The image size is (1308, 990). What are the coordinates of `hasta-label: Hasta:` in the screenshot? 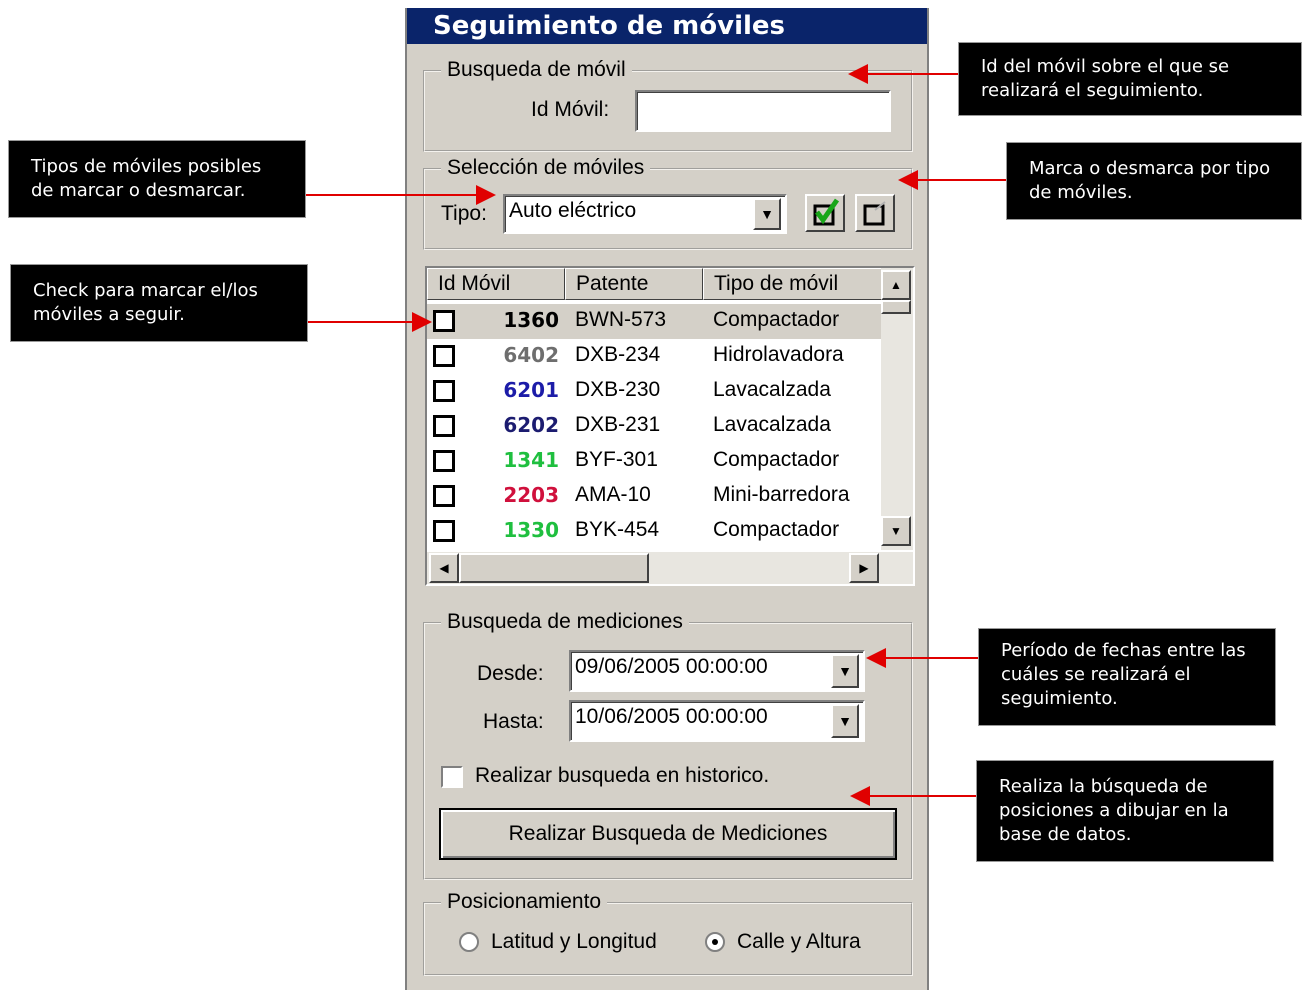 It's located at (513, 721).